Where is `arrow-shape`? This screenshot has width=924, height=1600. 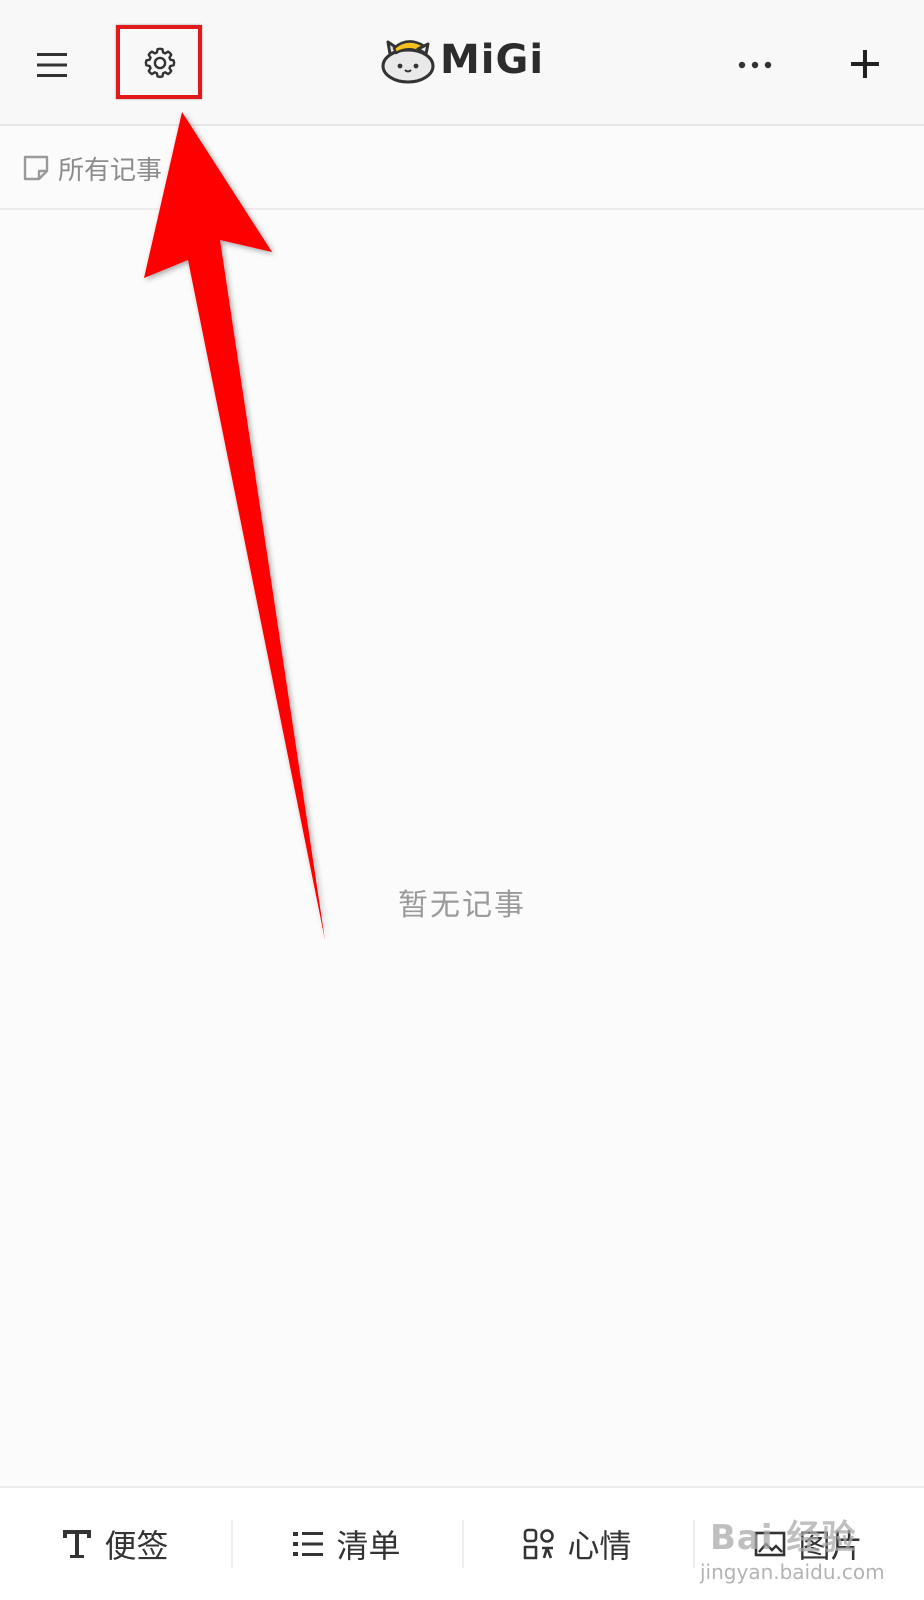
arrow-shape is located at coordinates (234, 526).